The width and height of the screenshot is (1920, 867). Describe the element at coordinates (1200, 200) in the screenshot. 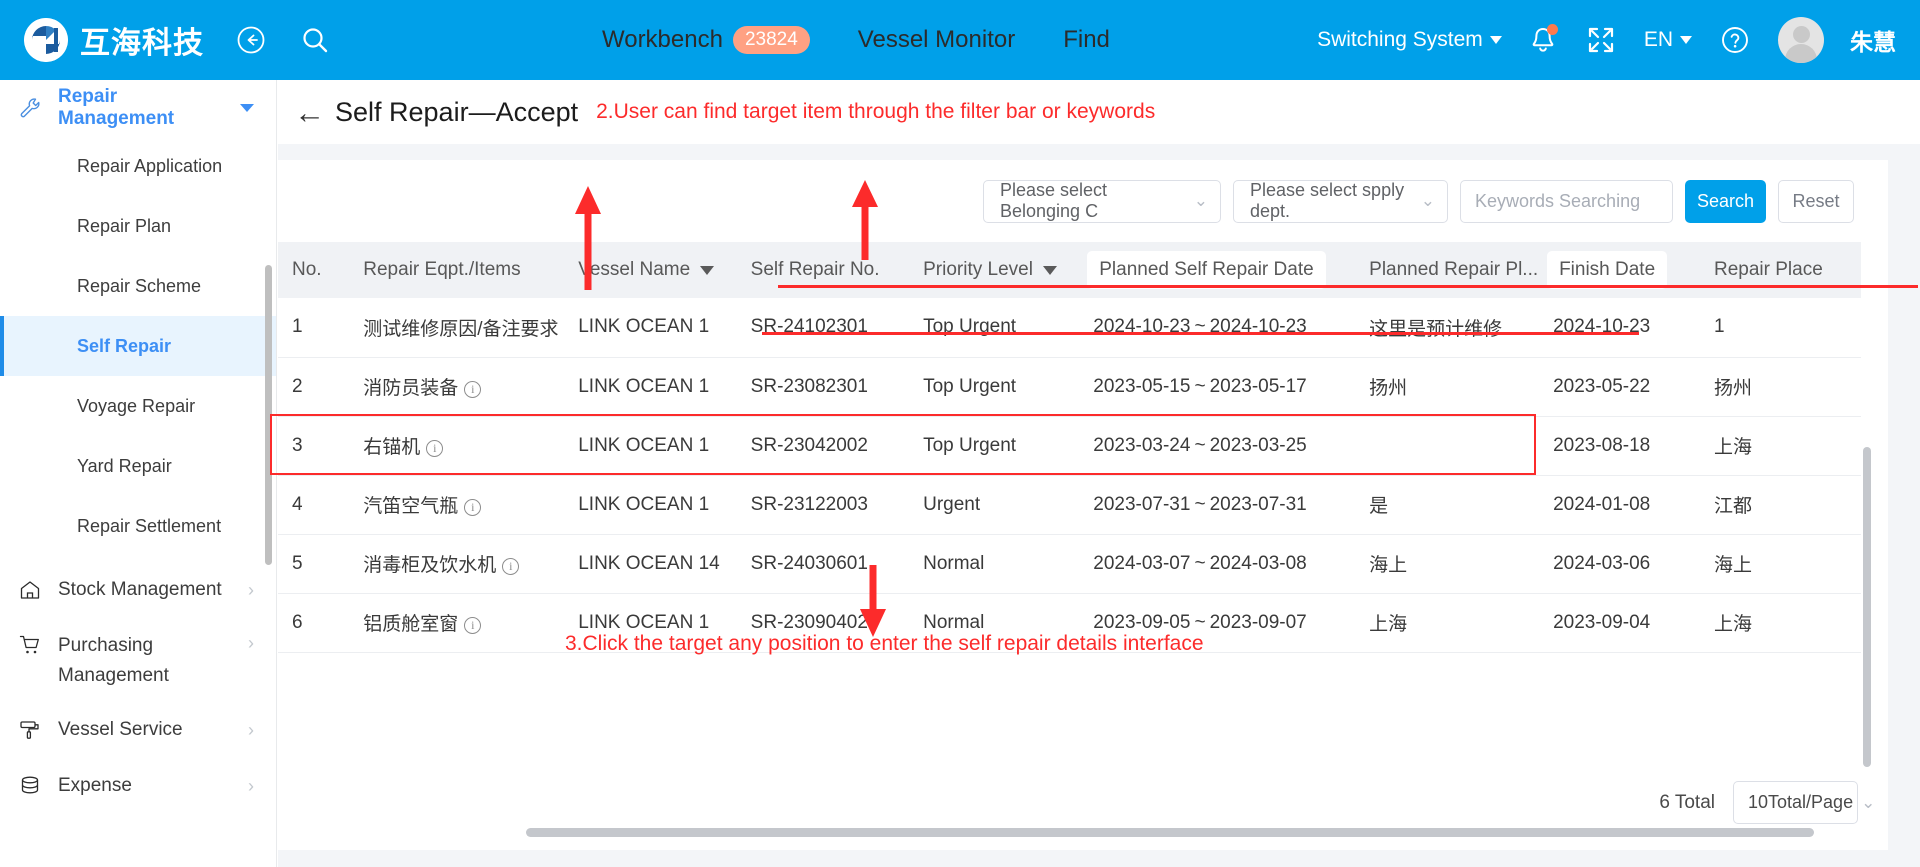

I see `chevron-down-icon: ⌄` at that location.